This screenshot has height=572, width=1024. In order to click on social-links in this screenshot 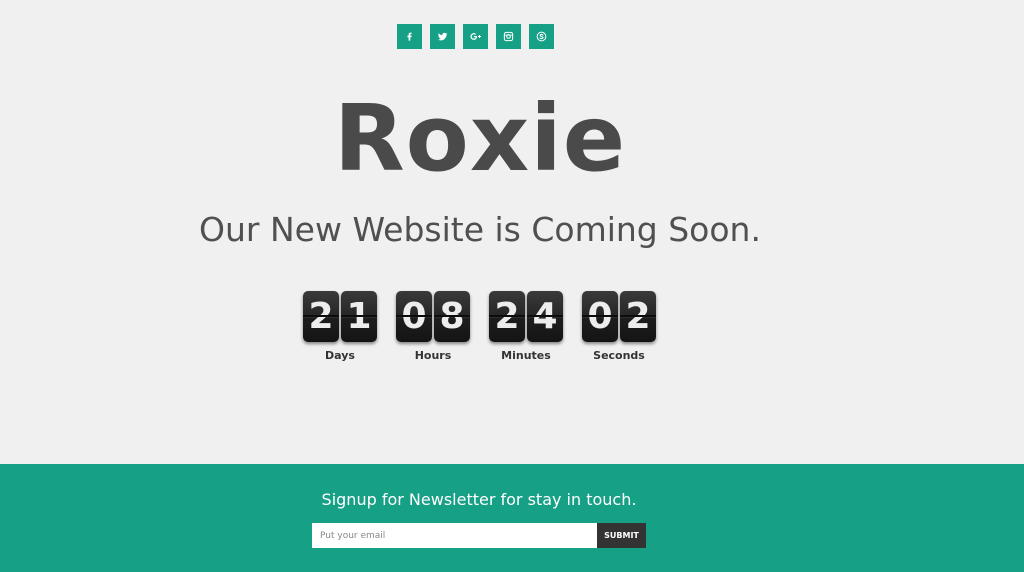, I will do `click(475, 36)`.